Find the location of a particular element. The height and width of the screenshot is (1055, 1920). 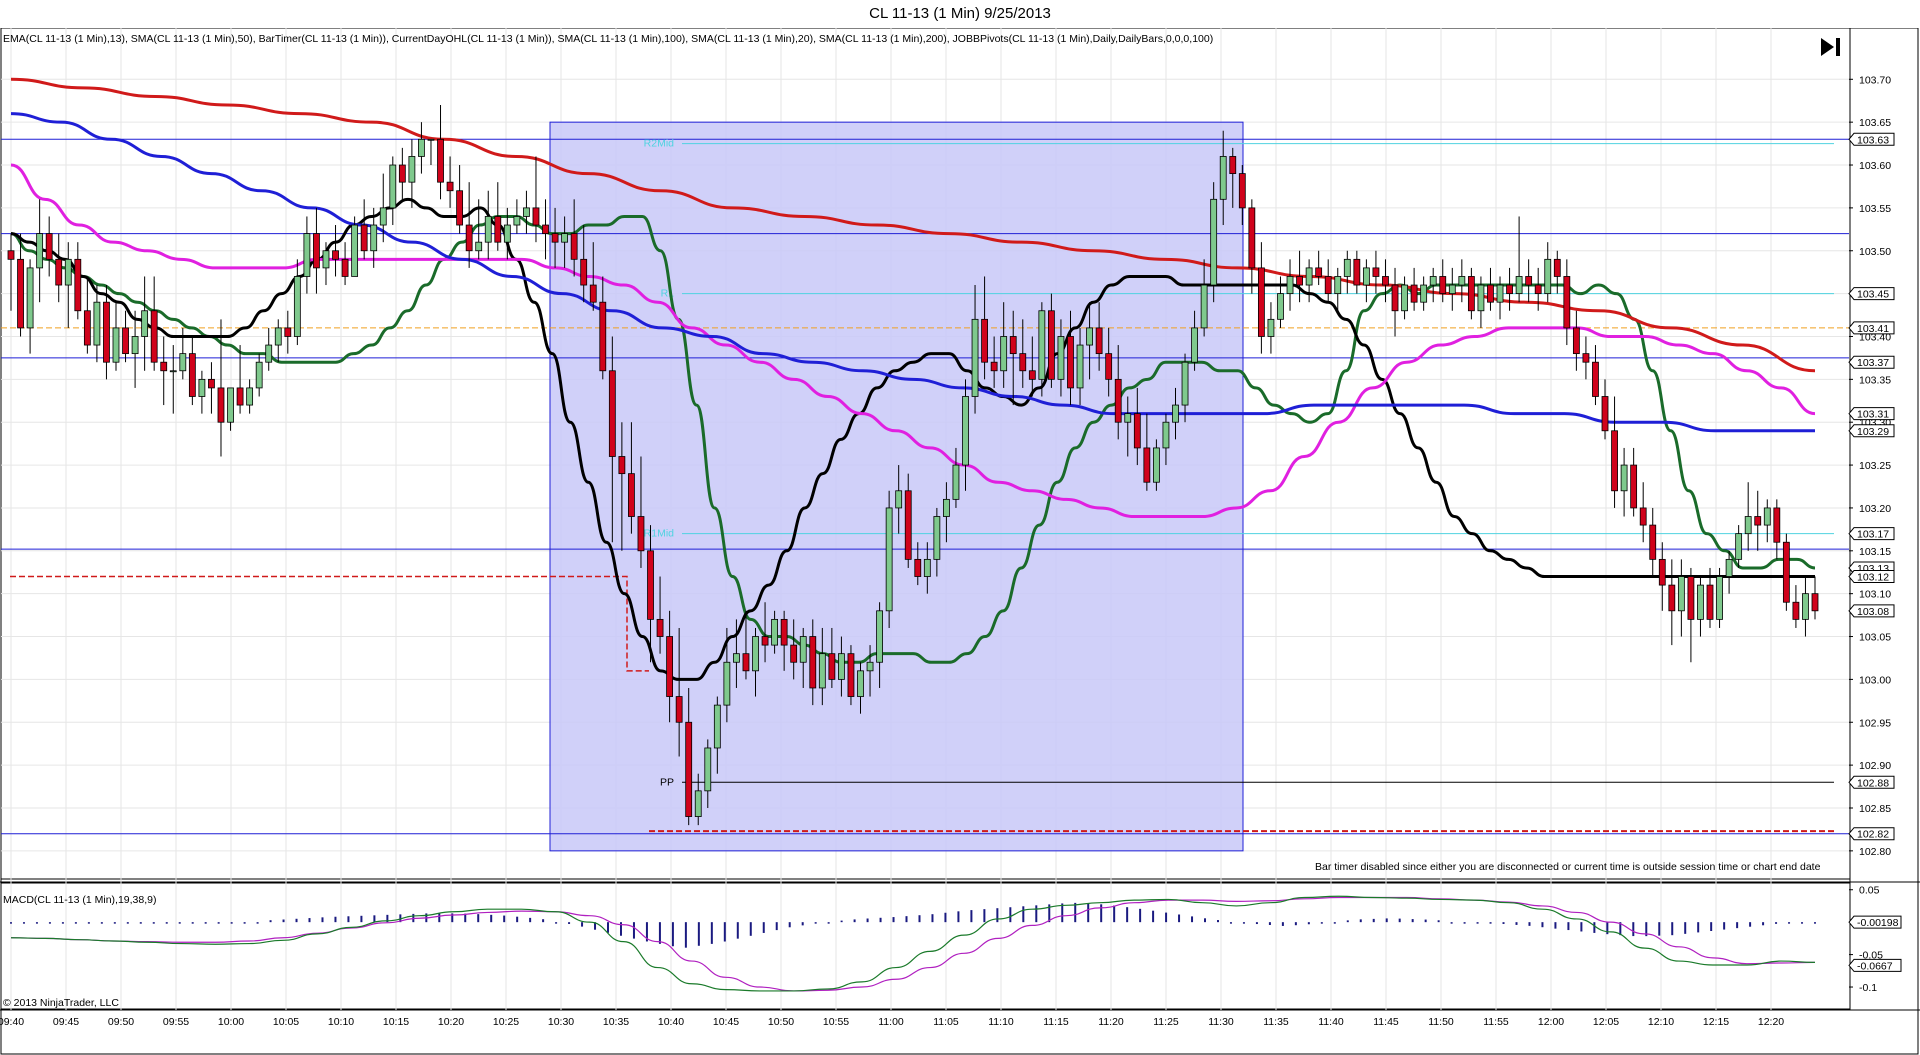

x-tick-label: 10:30 is located at coordinates (561, 1022).